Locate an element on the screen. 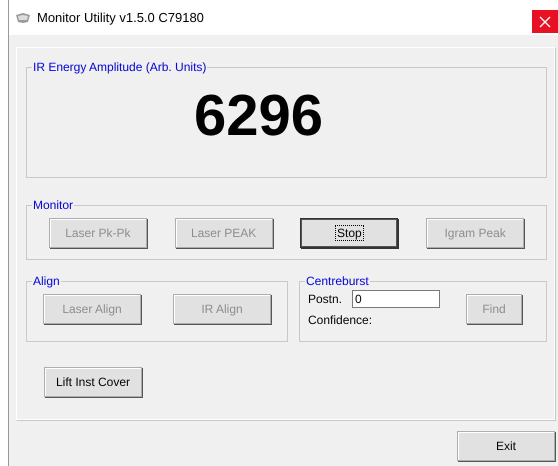 This screenshot has width=558, height=466. close-icon is located at coordinates (545, 22).